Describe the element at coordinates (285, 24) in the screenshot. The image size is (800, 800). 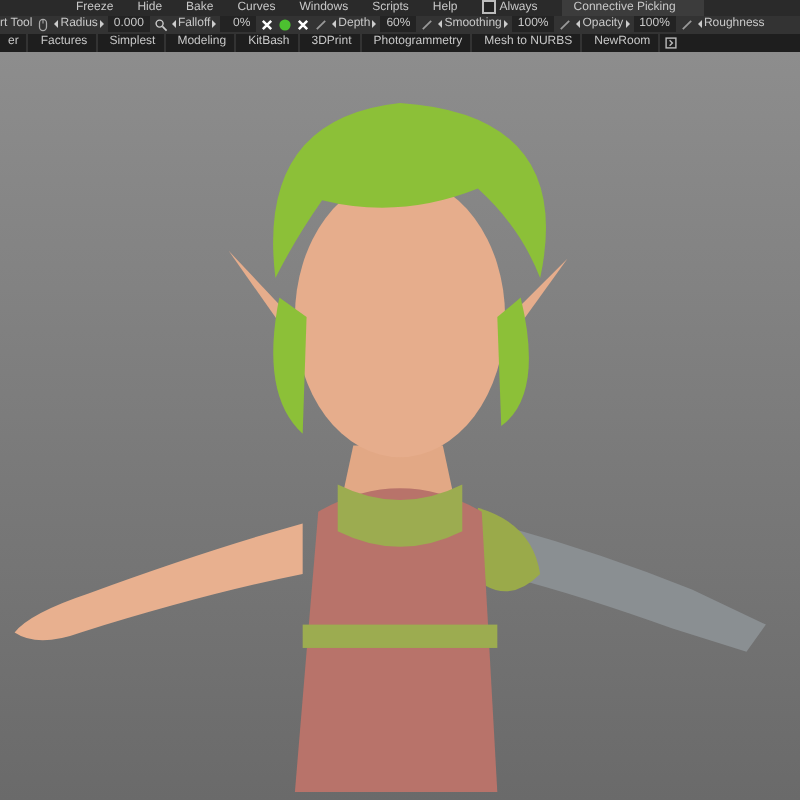
I see `status-dot-icon` at that location.